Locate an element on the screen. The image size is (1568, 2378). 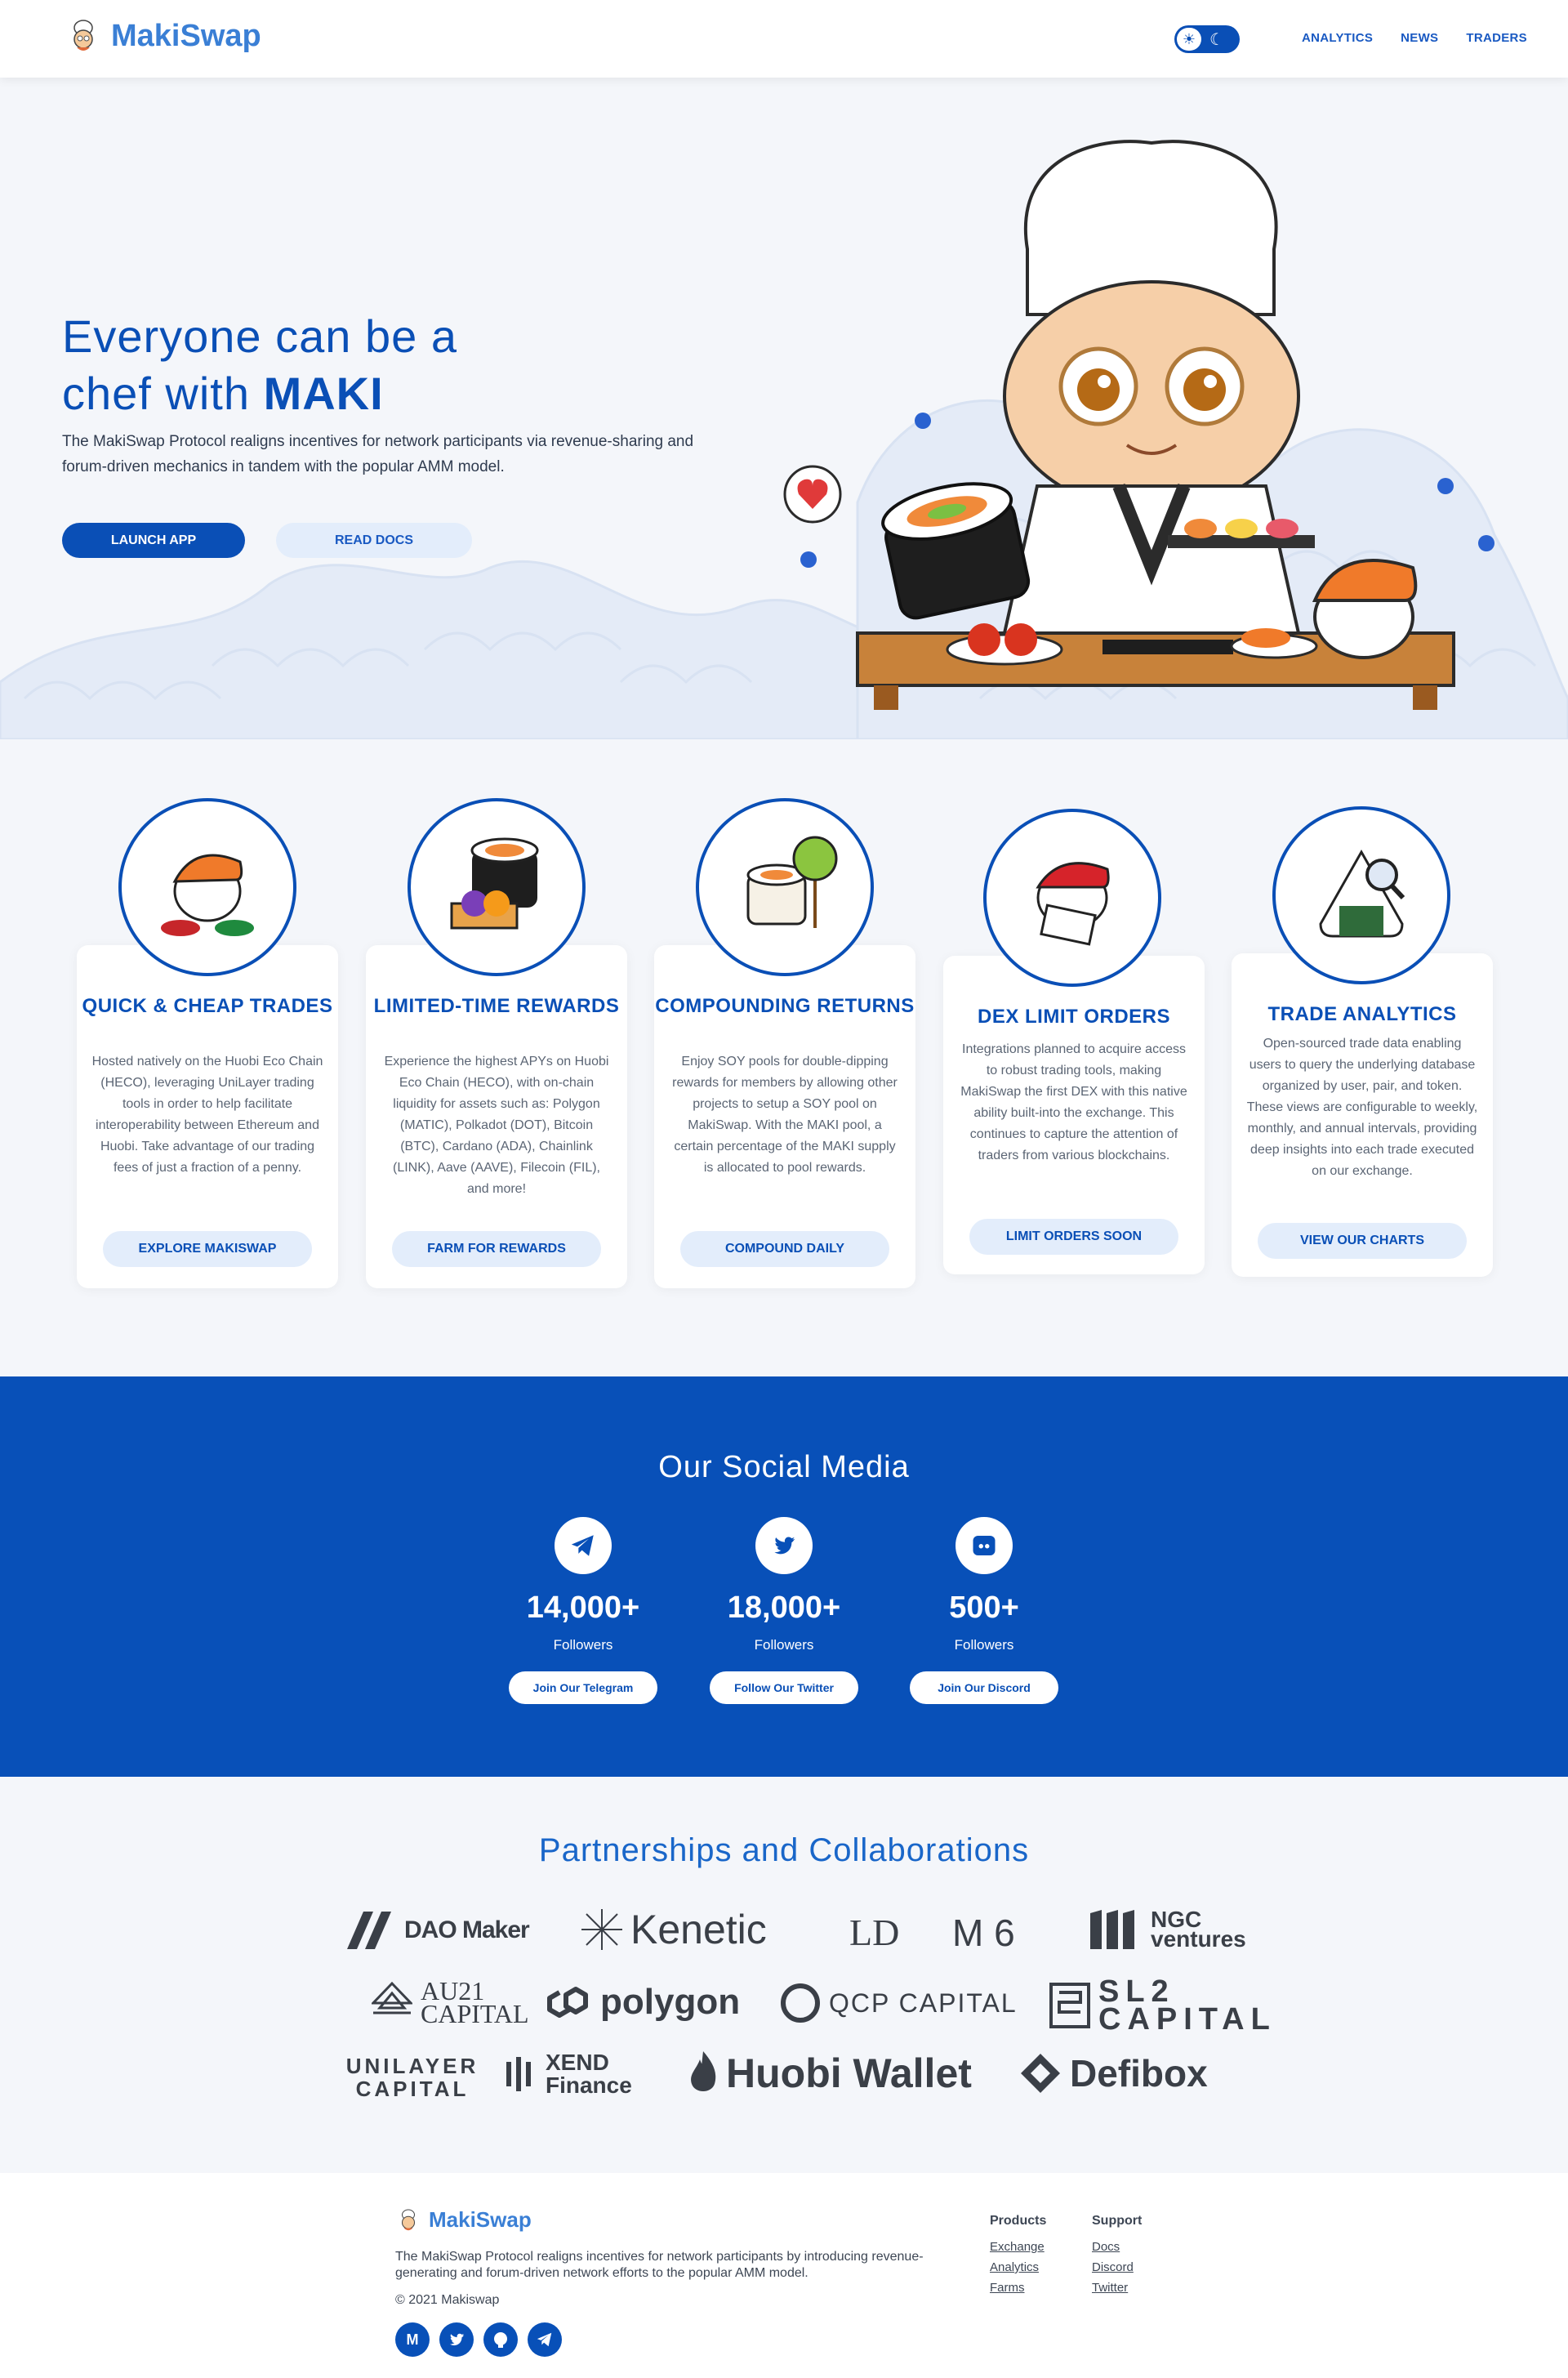
huobi-flame-icon is located at coordinates (703, 2071).